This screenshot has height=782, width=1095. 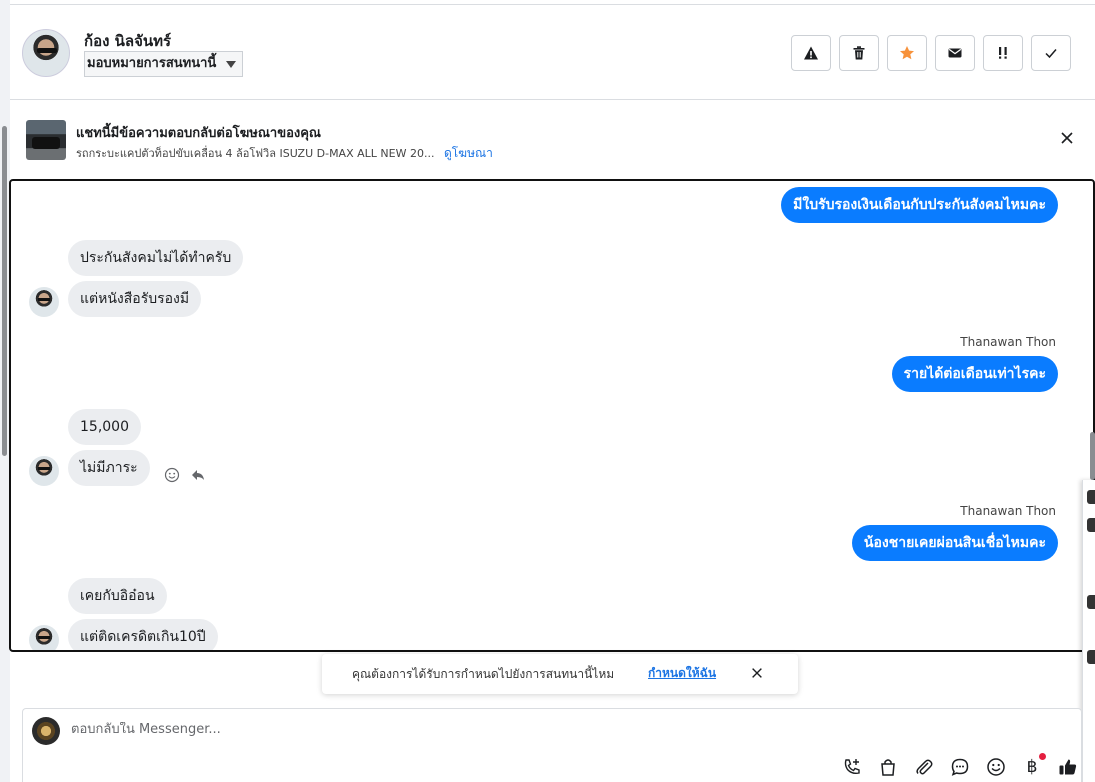 I want to click on chat-bubble-icon, so click(x=960, y=767).